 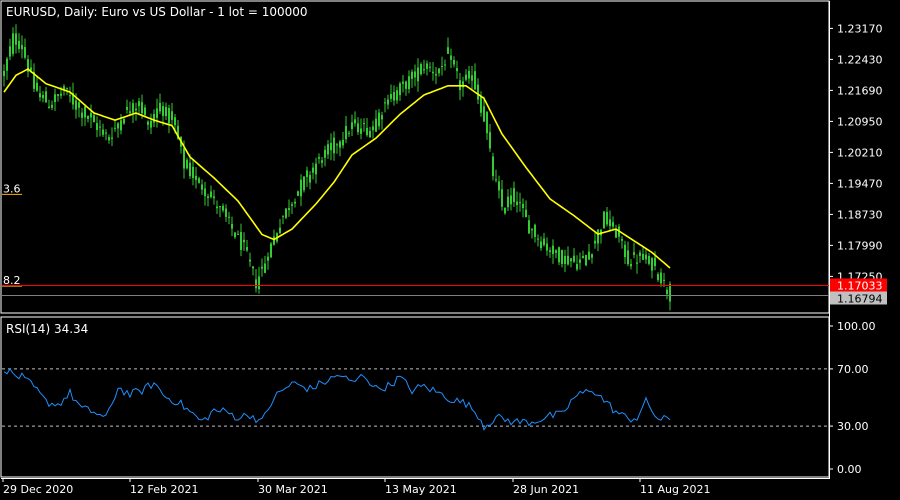 What do you see at coordinates (849, 469) in the screenshot?
I see `rsi-tick-label: 0.00` at bounding box center [849, 469].